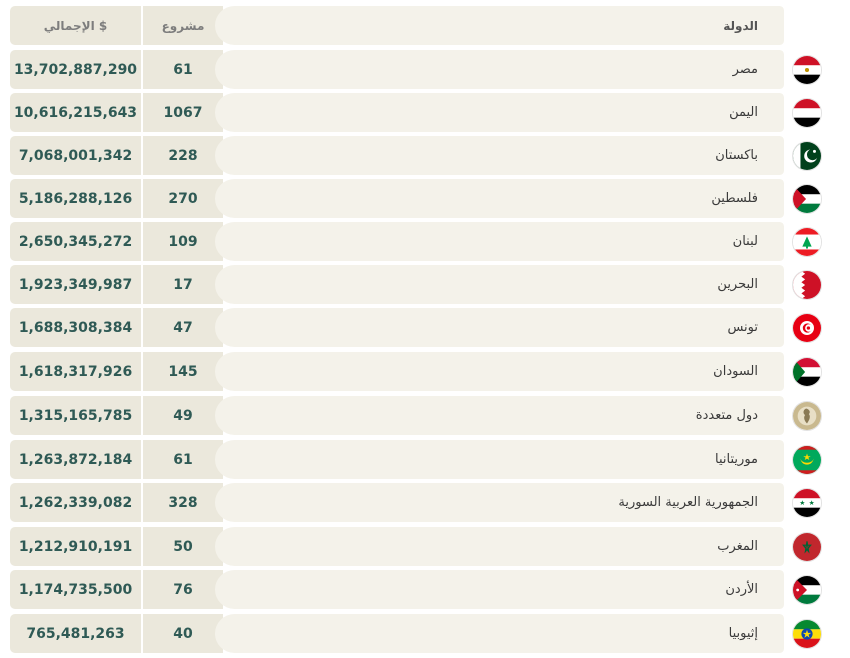 Image resolution: width=850 pixels, height=658 pixels. Describe the element at coordinates (75, 198) in the screenshot. I see `row-total: 5,186,288,126` at that location.